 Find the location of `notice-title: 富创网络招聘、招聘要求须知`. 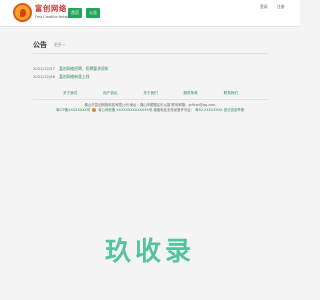

notice-title: 富创网络招聘、招聘要求须知 is located at coordinates (83, 68).